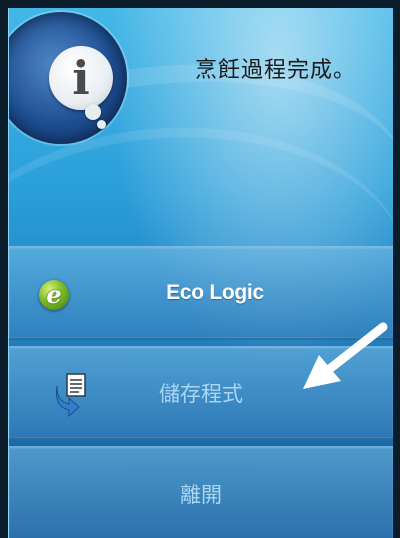 Image resolution: width=400 pixels, height=538 pixels. I want to click on exit-label: 離開, so click(201, 495).